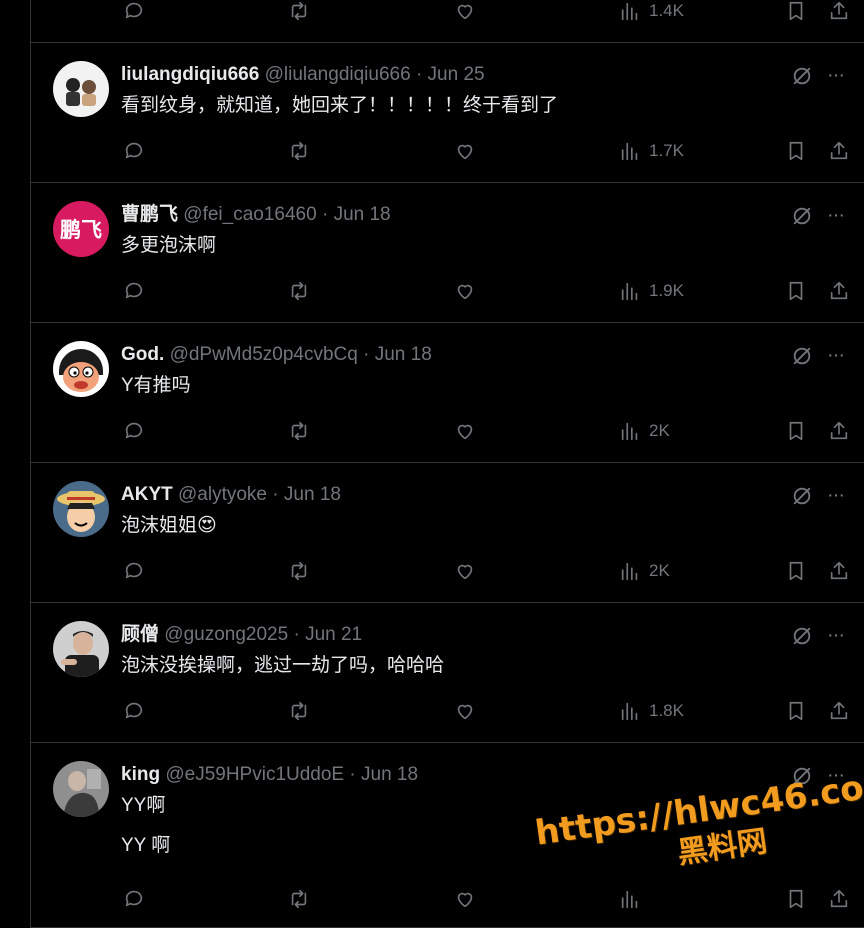 The height and width of the screenshot is (928, 864). Describe the element at coordinates (659, 570) in the screenshot. I see `views-count: 2K` at that location.